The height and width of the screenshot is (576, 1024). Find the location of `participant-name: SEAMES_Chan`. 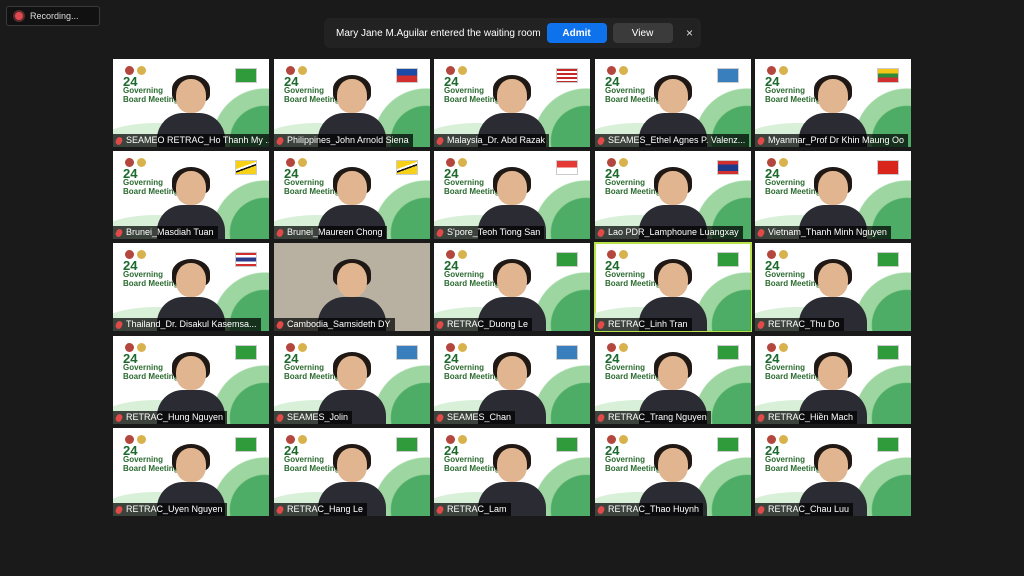

participant-name: SEAMES_Chan is located at coordinates (475, 417).